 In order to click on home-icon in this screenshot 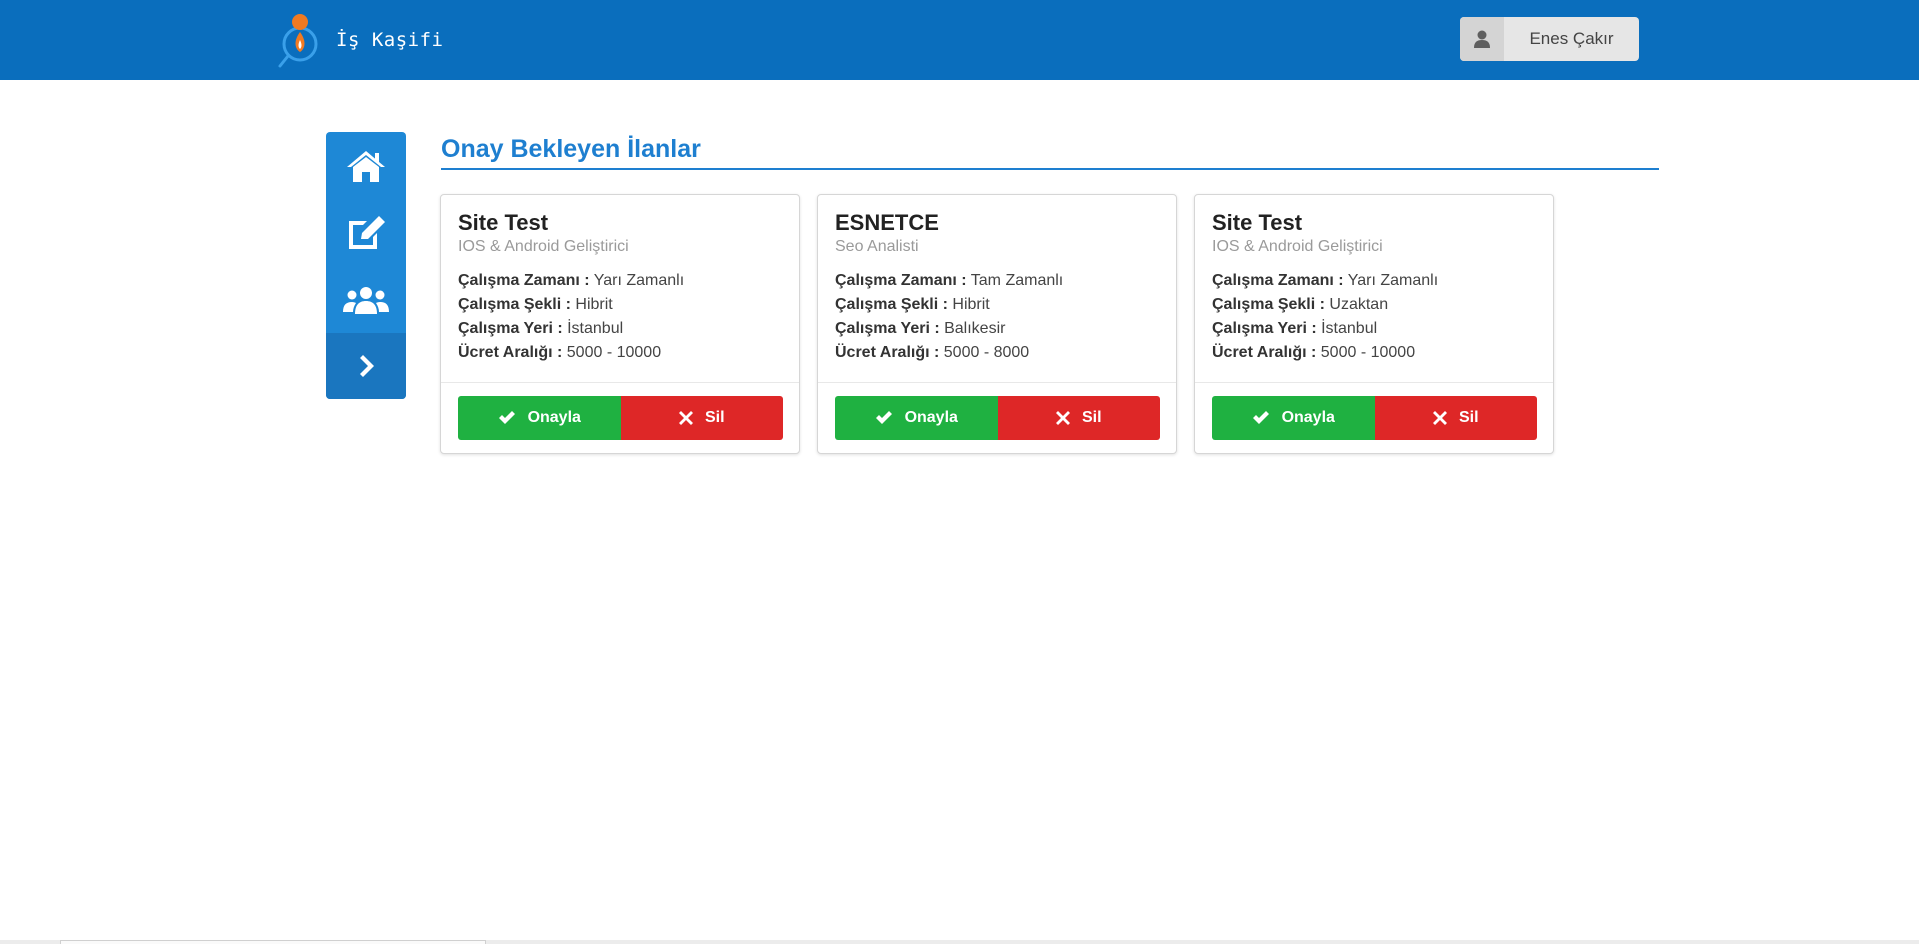, I will do `click(366, 166)`.